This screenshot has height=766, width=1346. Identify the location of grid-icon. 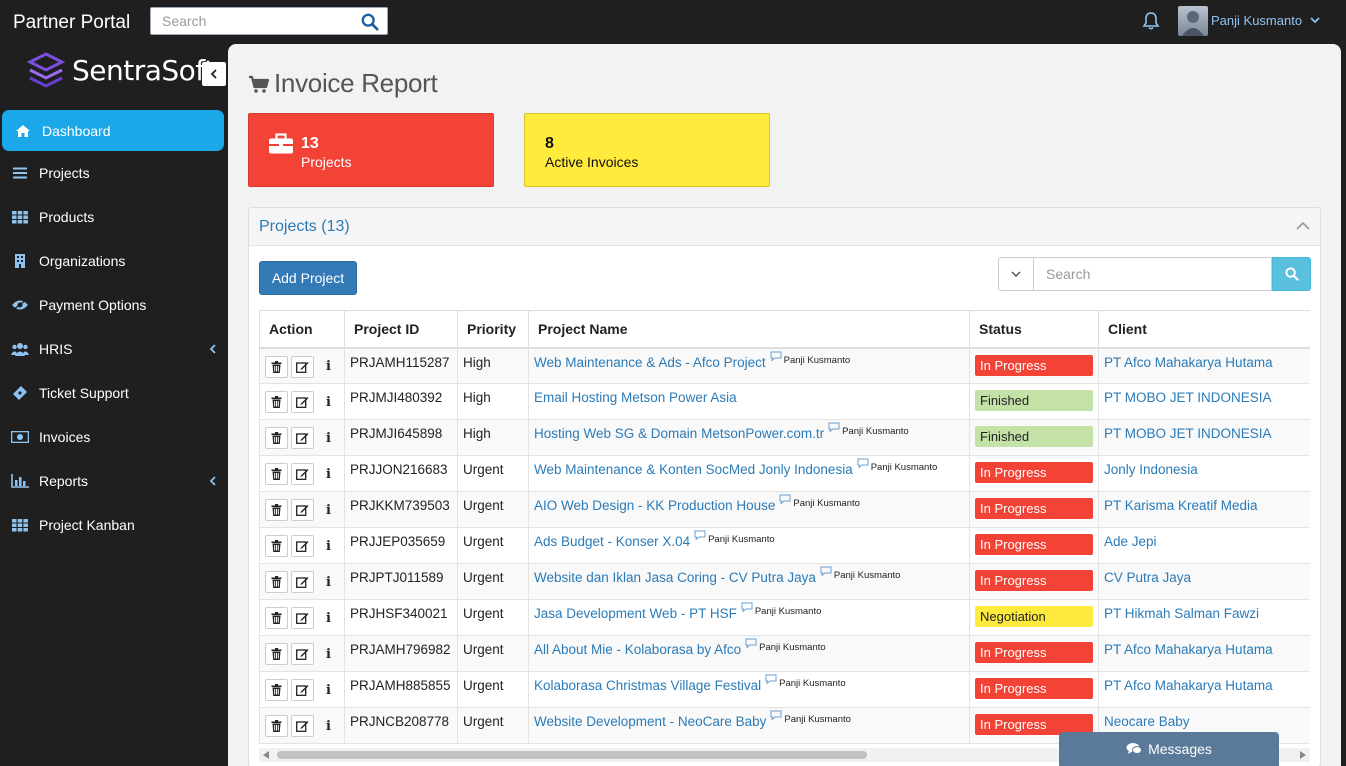
(20, 525).